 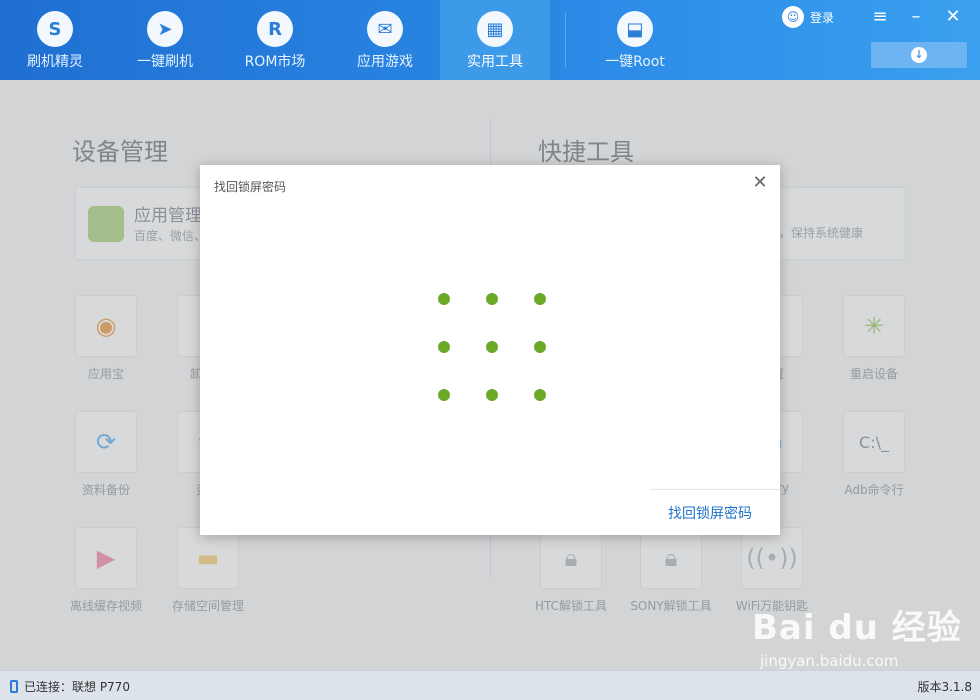 I want to click on android-icon: ⬓, so click(x=635, y=29).